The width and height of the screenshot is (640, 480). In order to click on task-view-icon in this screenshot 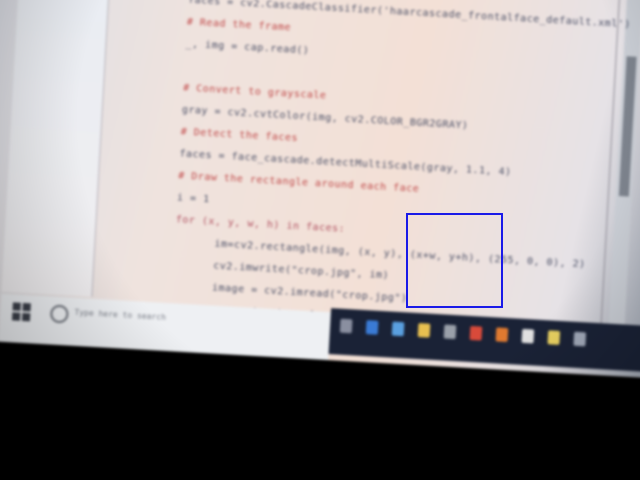, I will do `click(346, 326)`.